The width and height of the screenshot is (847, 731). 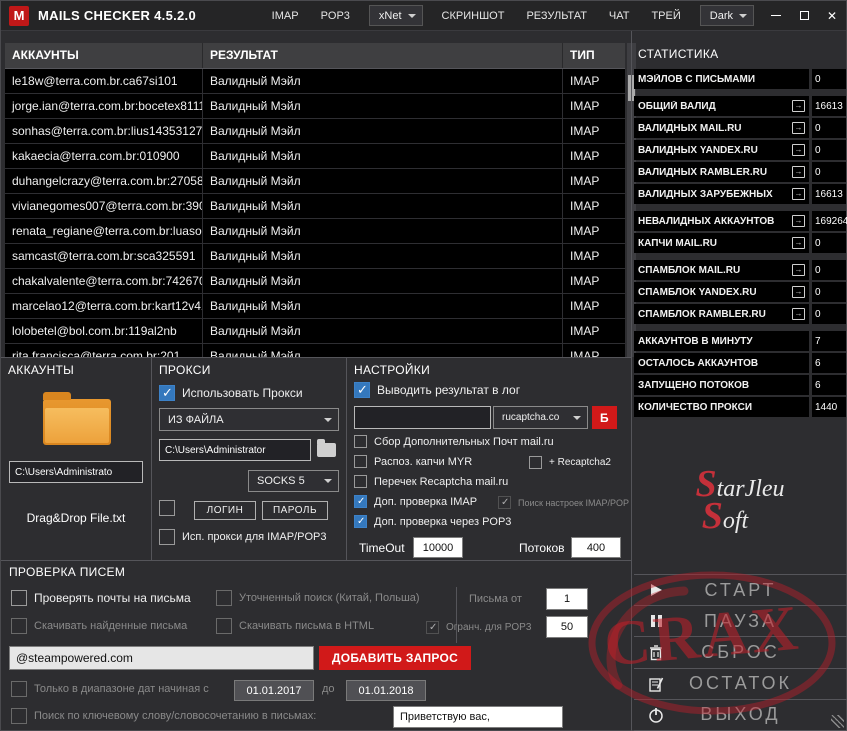 I want to click on proxy-path-input, so click(x=235, y=450).